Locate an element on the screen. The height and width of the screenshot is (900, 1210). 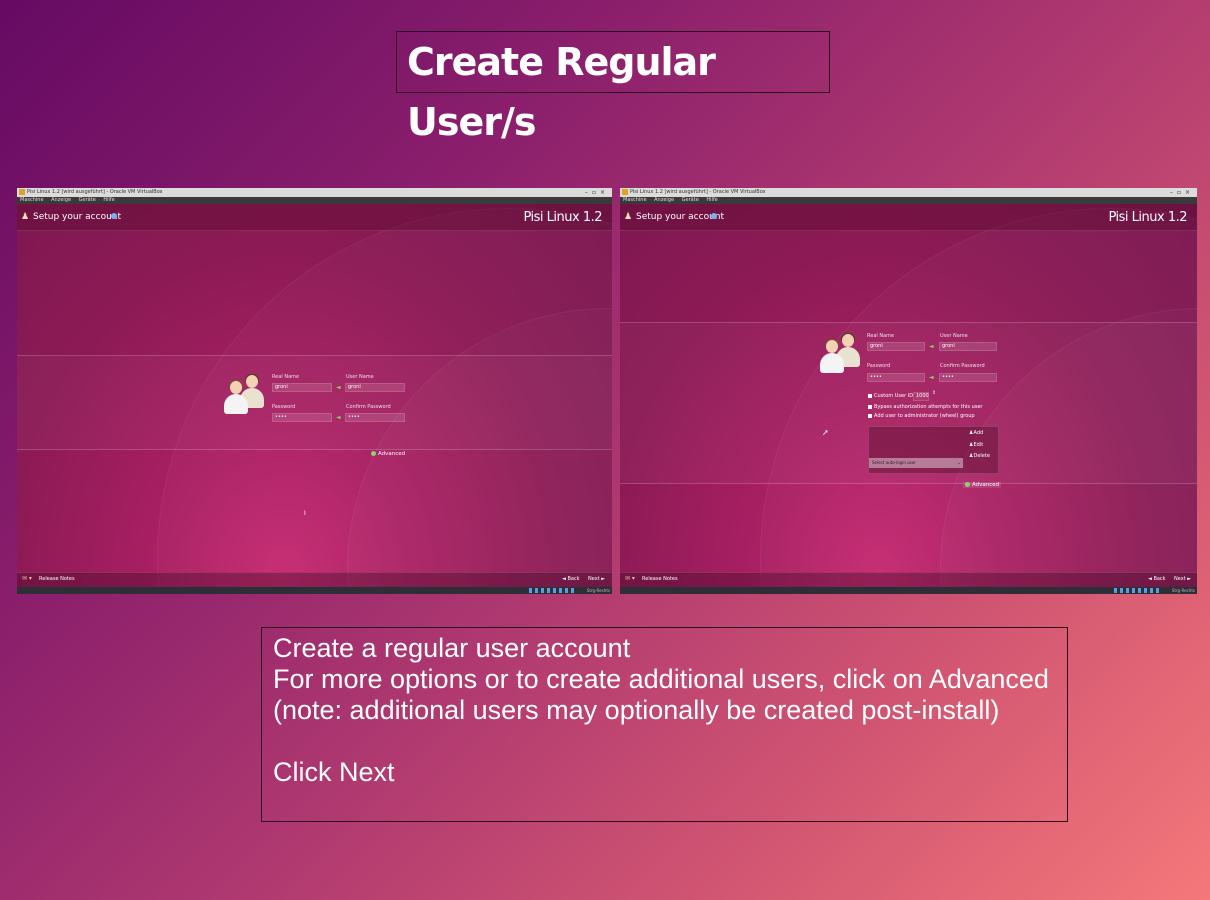
caption-line: Create a regular user account is located at coordinates (452, 648).